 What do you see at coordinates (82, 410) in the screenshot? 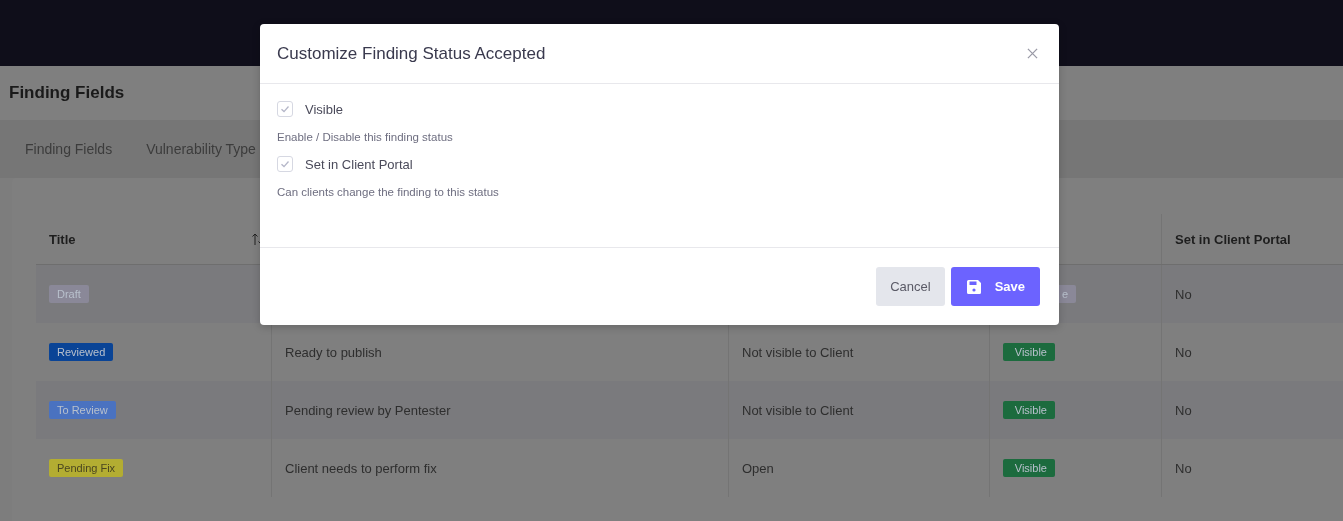
I see `status-tag: To Review` at bounding box center [82, 410].